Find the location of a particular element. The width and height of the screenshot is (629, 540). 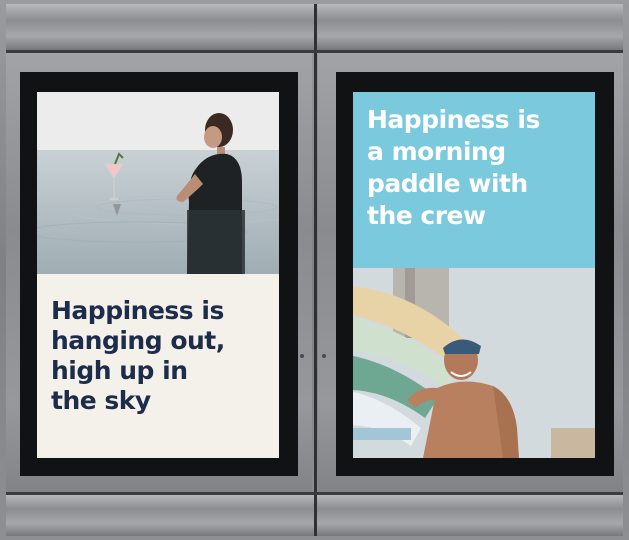

surf-photo is located at coordinates (474, 363).